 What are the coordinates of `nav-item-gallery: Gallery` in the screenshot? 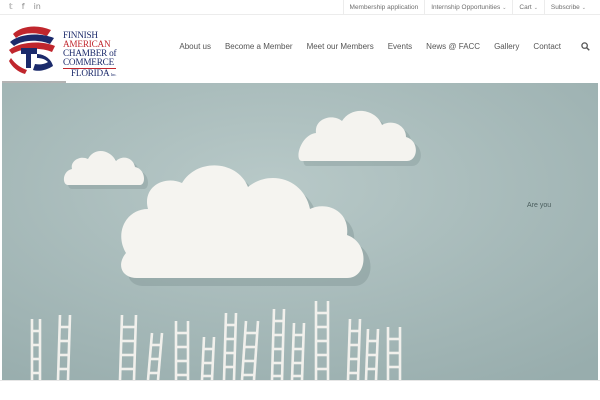 It's located at (506, 46).